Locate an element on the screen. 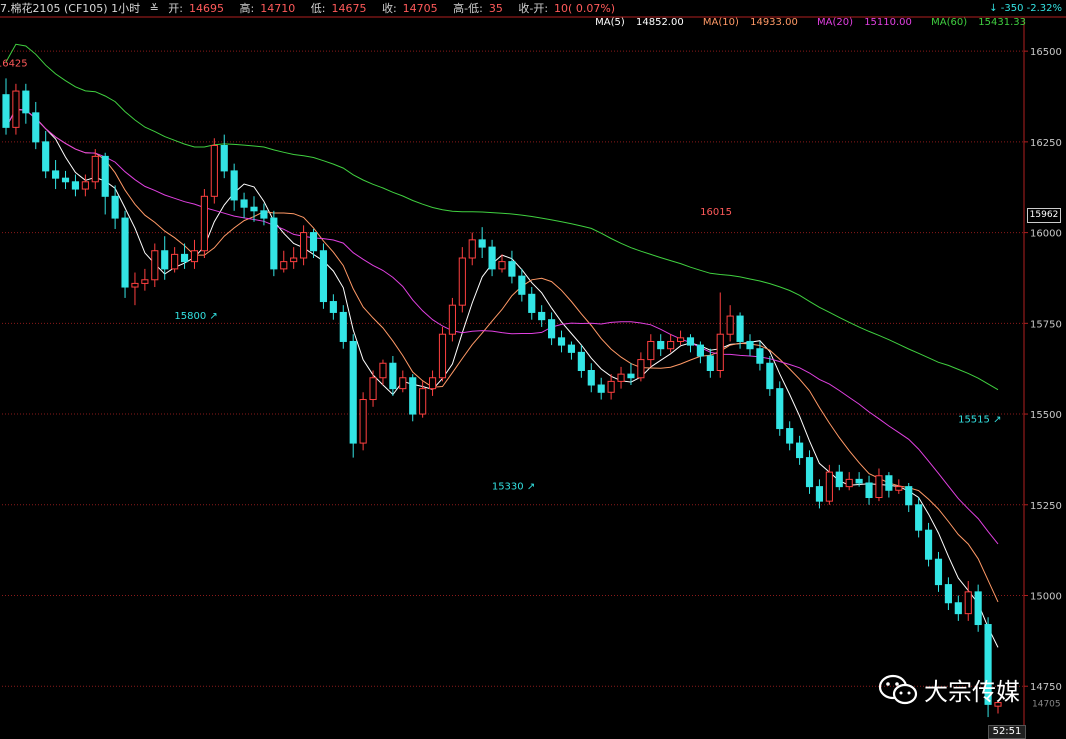 This screenshot has width=1066, height=739. change-value: 10( 0.07%) is located at coordinates (585, 8).